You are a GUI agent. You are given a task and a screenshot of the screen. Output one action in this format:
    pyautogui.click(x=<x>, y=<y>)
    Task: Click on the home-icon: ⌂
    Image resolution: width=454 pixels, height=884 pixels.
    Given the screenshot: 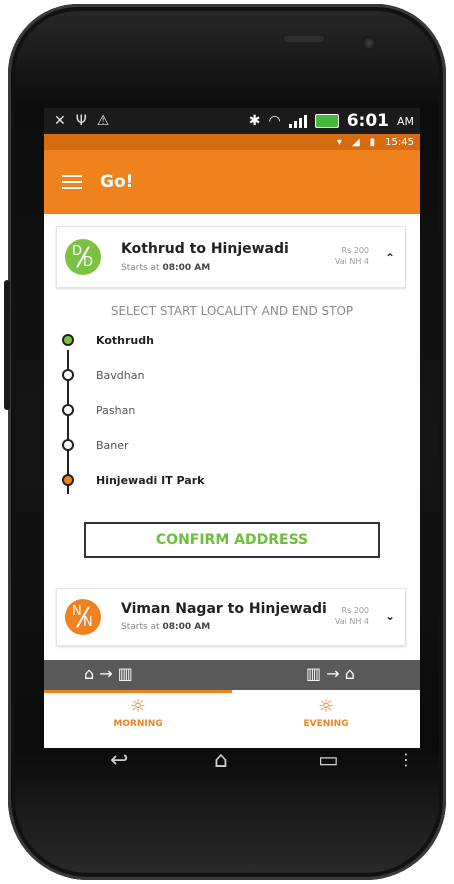 What is the action you would take?
    pyautogui.click(x=221, y=760)
    